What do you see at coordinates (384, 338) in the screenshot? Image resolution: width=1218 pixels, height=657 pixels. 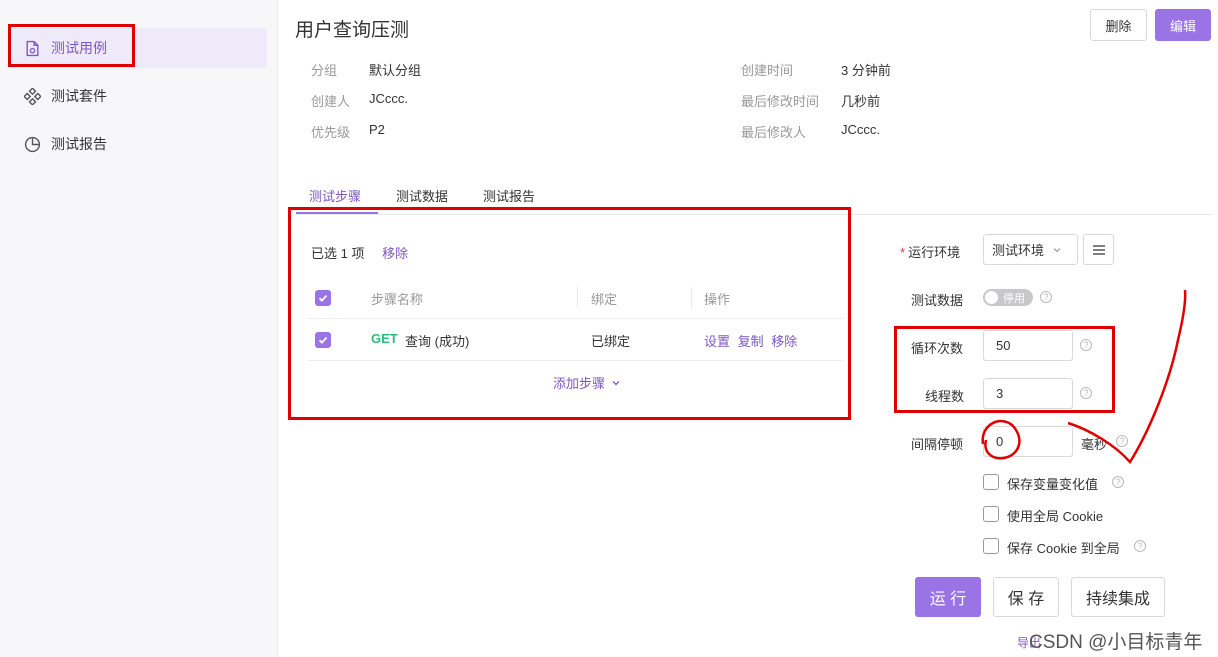 I see `method-badge: GET` at bounding box center [384, 338].